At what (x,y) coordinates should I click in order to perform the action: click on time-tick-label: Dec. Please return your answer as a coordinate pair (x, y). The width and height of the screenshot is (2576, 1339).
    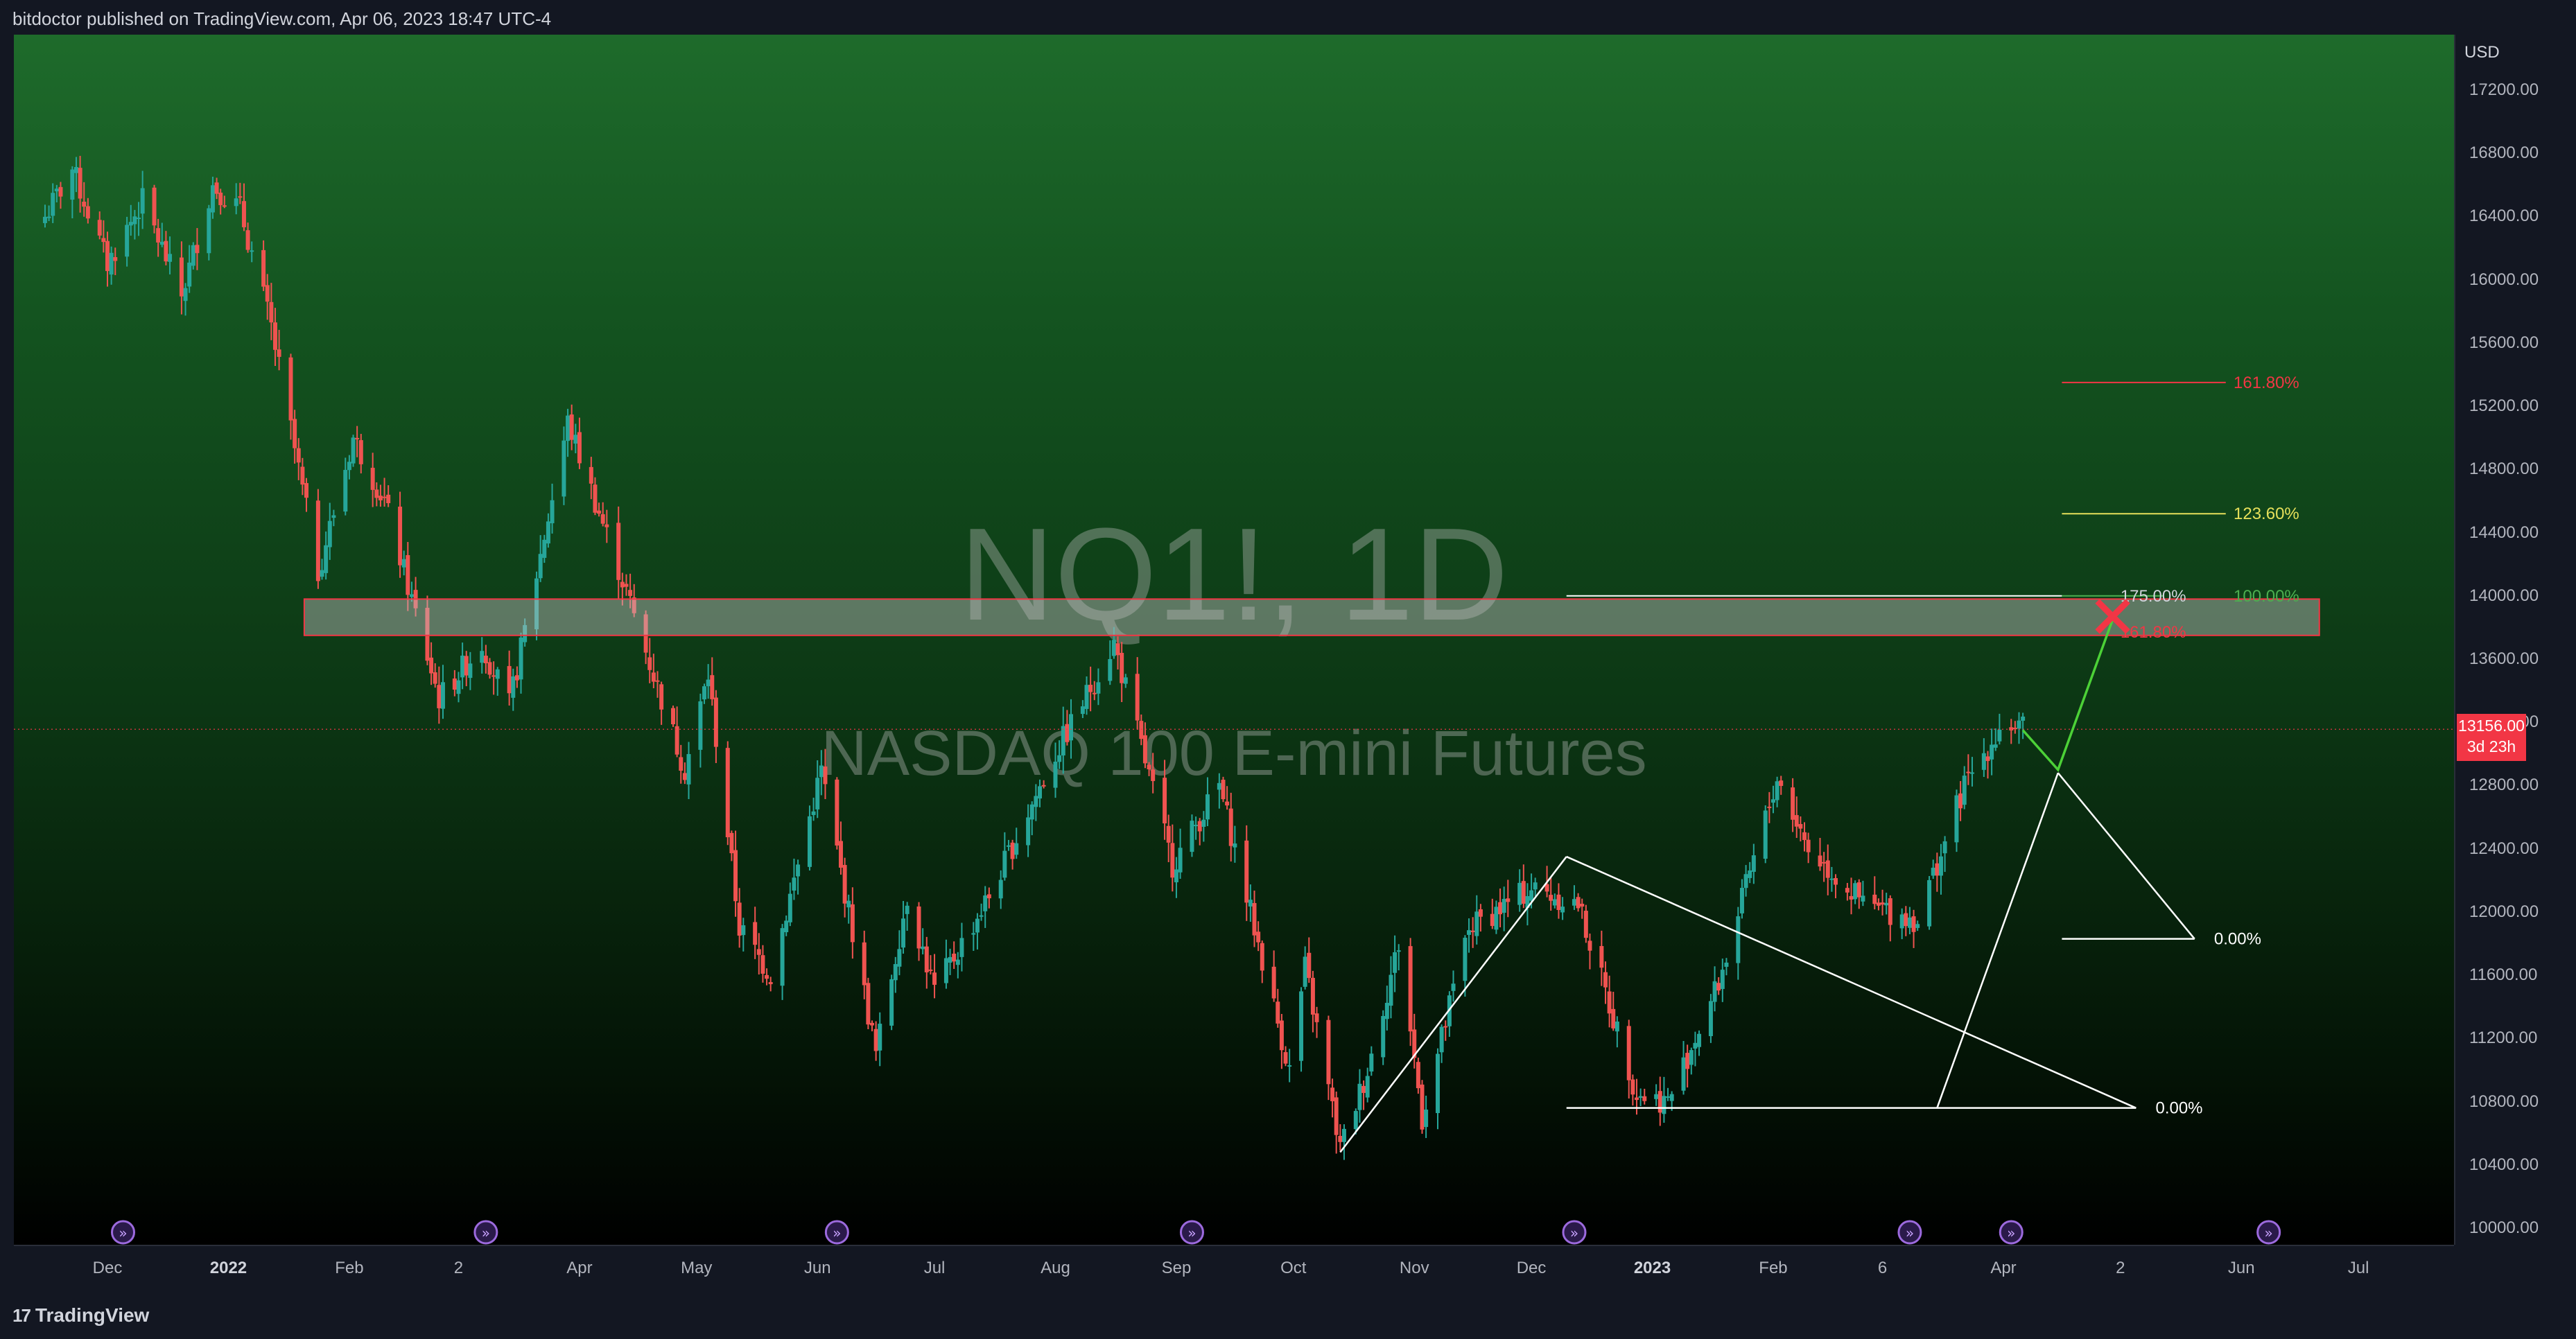
    Looking at the image, I should click on (1531, 1268).